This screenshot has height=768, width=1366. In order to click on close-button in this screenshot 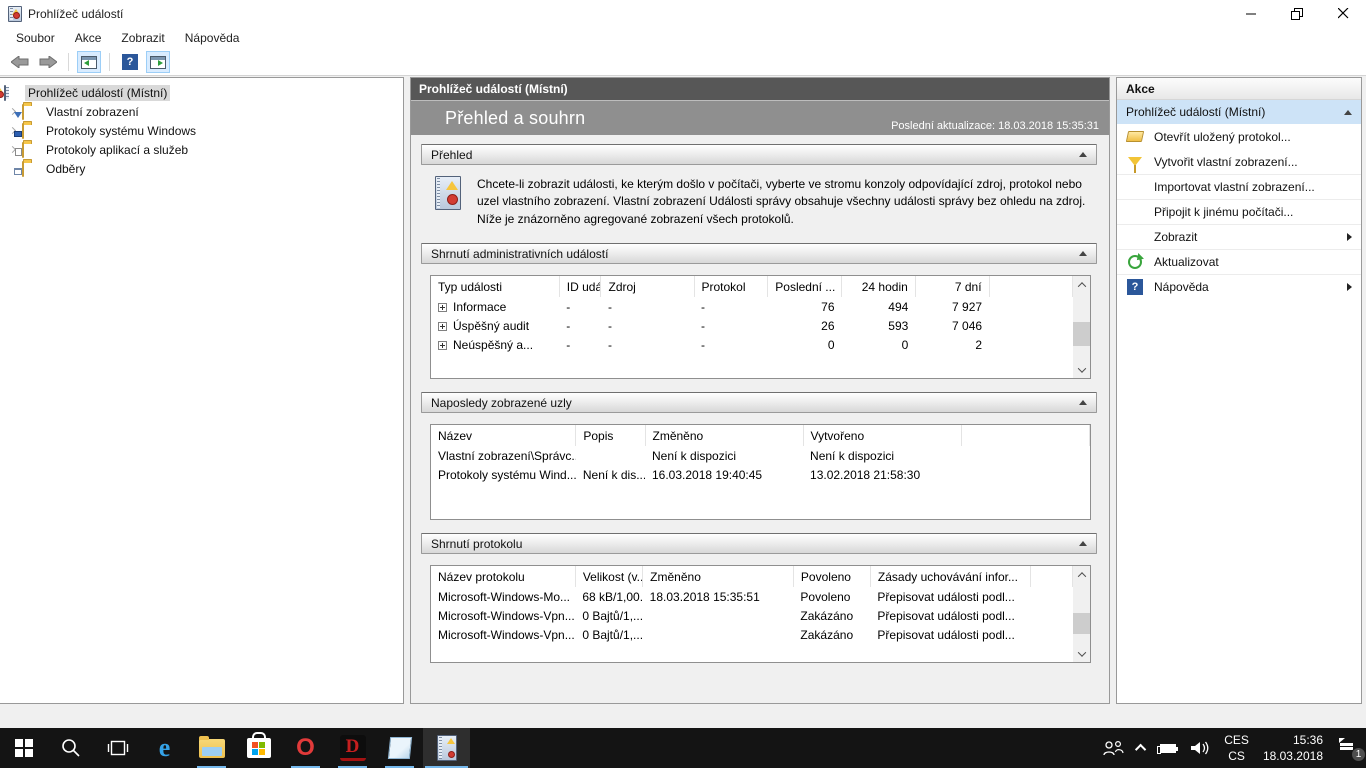, I will do `click(1343, 13)`.